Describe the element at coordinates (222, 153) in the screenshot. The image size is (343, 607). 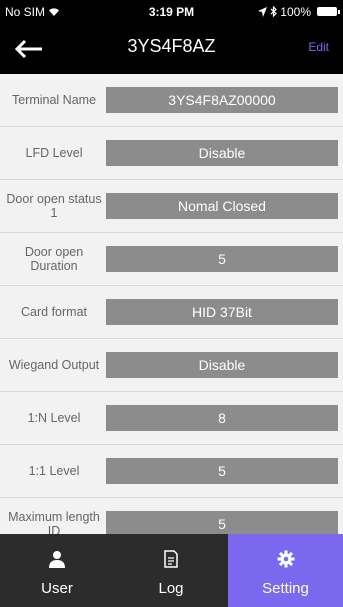
I see `lfd-level-select: Disable` at that location.